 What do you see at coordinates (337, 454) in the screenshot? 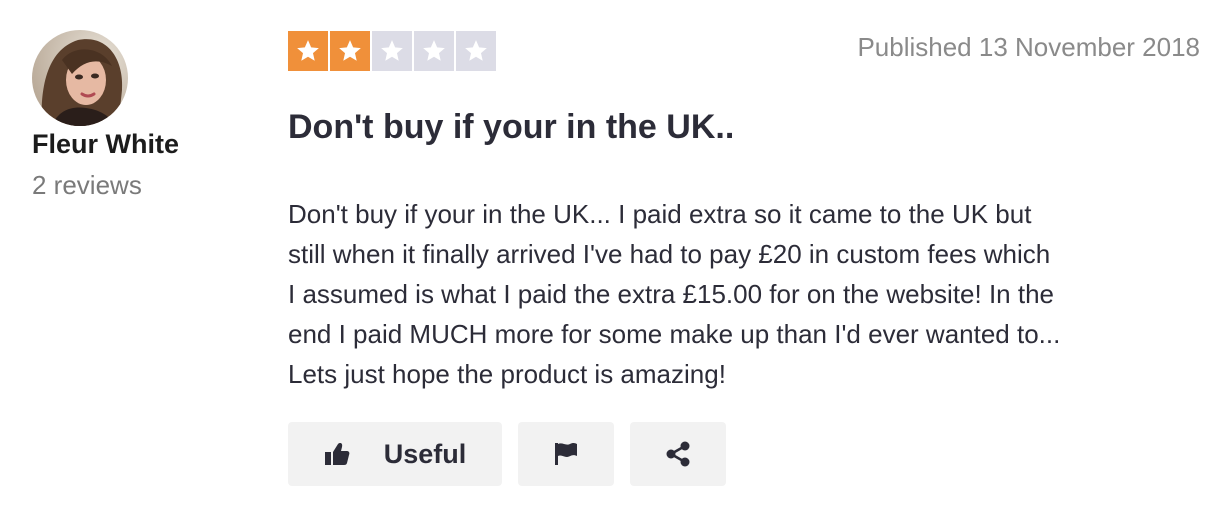
I see `thumbs-up-icon` at bounding box center [337, 454].